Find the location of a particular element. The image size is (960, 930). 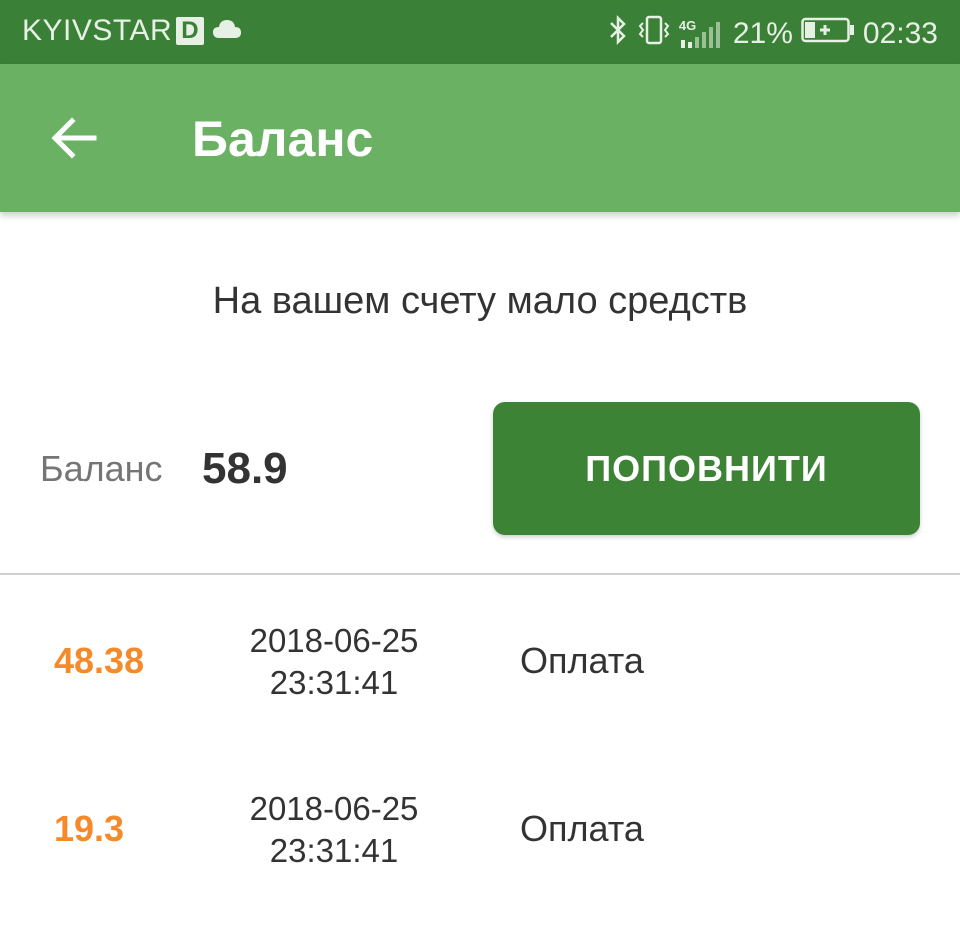

transaction-amount: 48.38 is located at coordinates (99, 660).